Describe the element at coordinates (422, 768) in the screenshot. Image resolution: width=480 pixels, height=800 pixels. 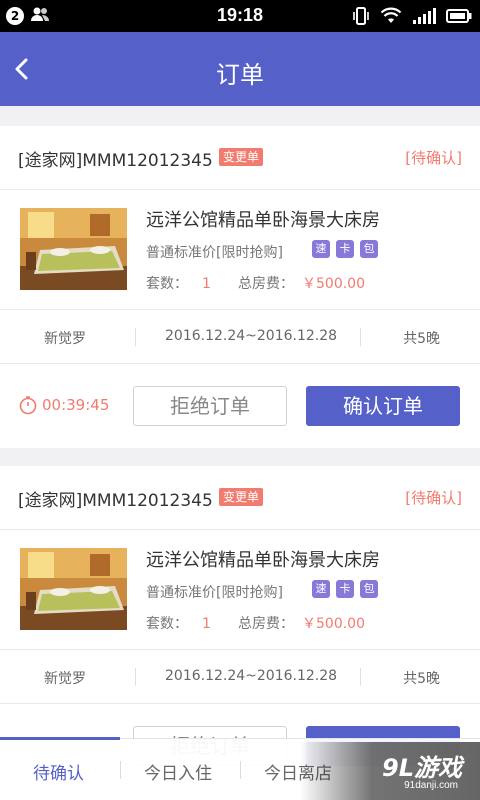
I see `watermark-logo: 9L游戏` at that location.